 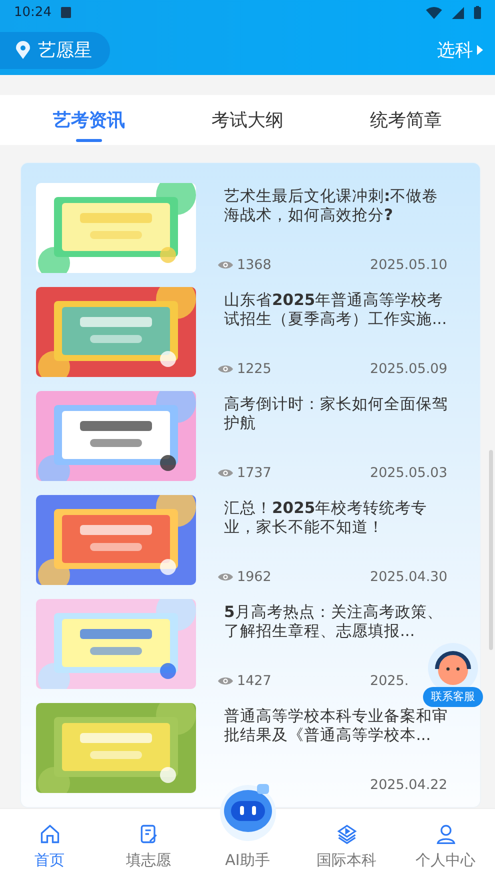 What do you see at coordinates (477, 12) in the screenshot?
I see `battery-icon` at bounding box center [477, 12].